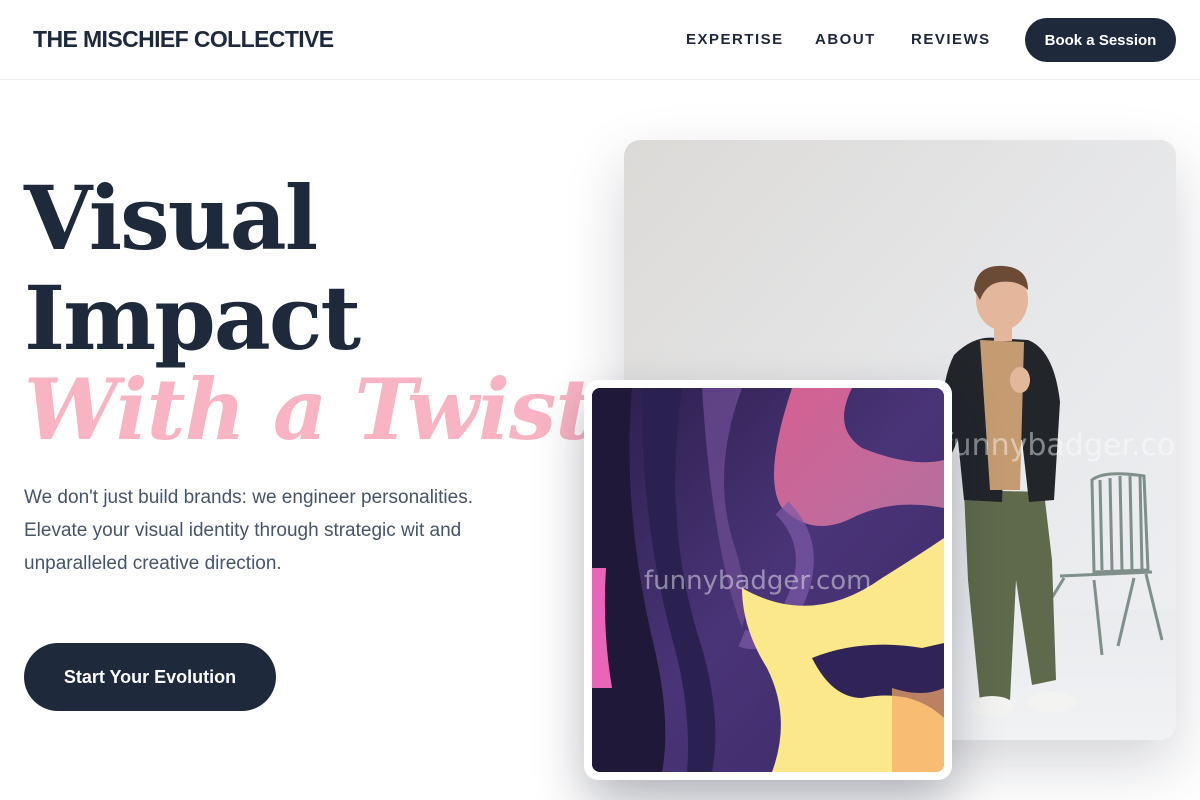  I want to click on nav-link-reviews: REVIEWS, so click(961, 39).